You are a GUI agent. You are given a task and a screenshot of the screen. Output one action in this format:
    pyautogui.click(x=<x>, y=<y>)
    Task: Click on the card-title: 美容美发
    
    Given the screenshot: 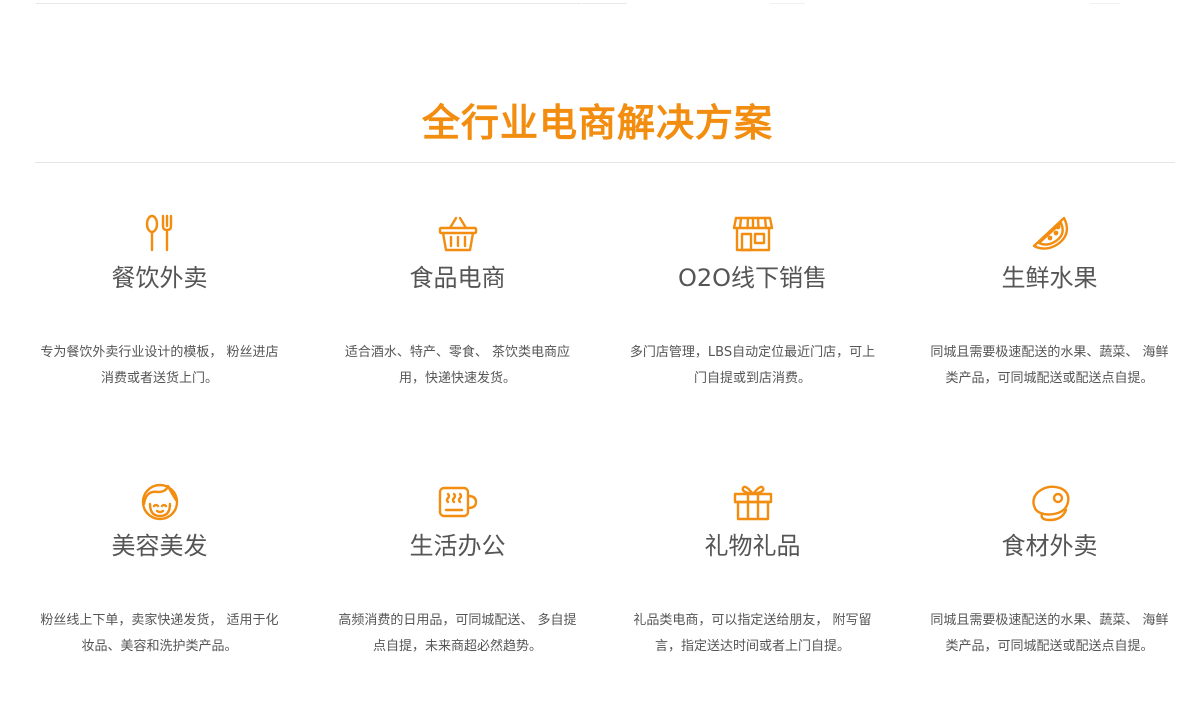 What is the action you would take?
    pyautogui.click(x=159, y=546)
    